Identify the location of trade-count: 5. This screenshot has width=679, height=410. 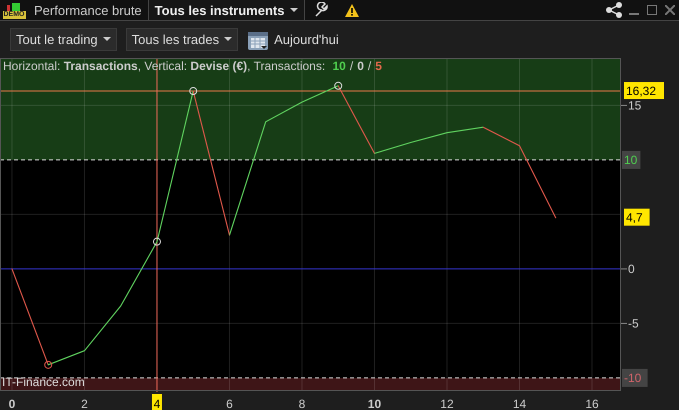
(378, 66).